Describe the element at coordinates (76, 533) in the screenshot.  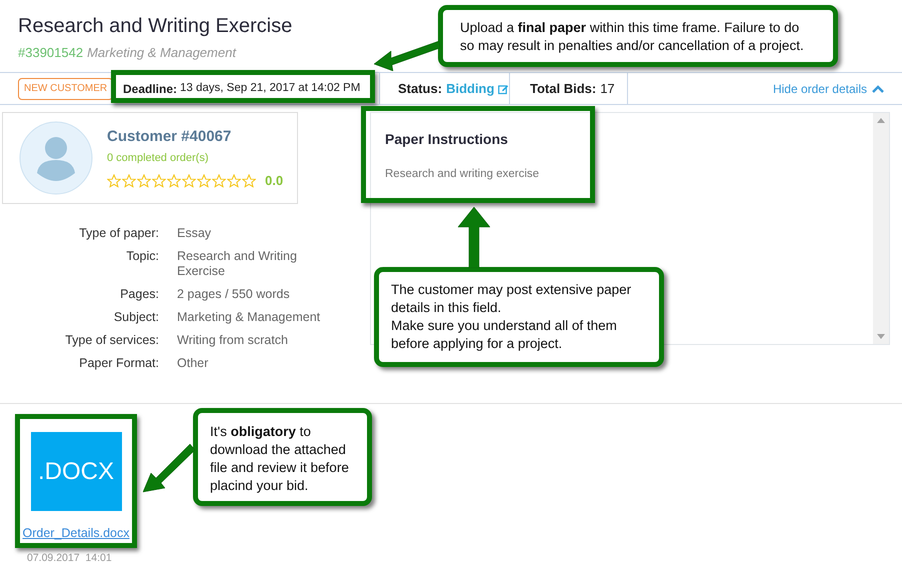
I see `file-link: Order_Details.docx` at that location.